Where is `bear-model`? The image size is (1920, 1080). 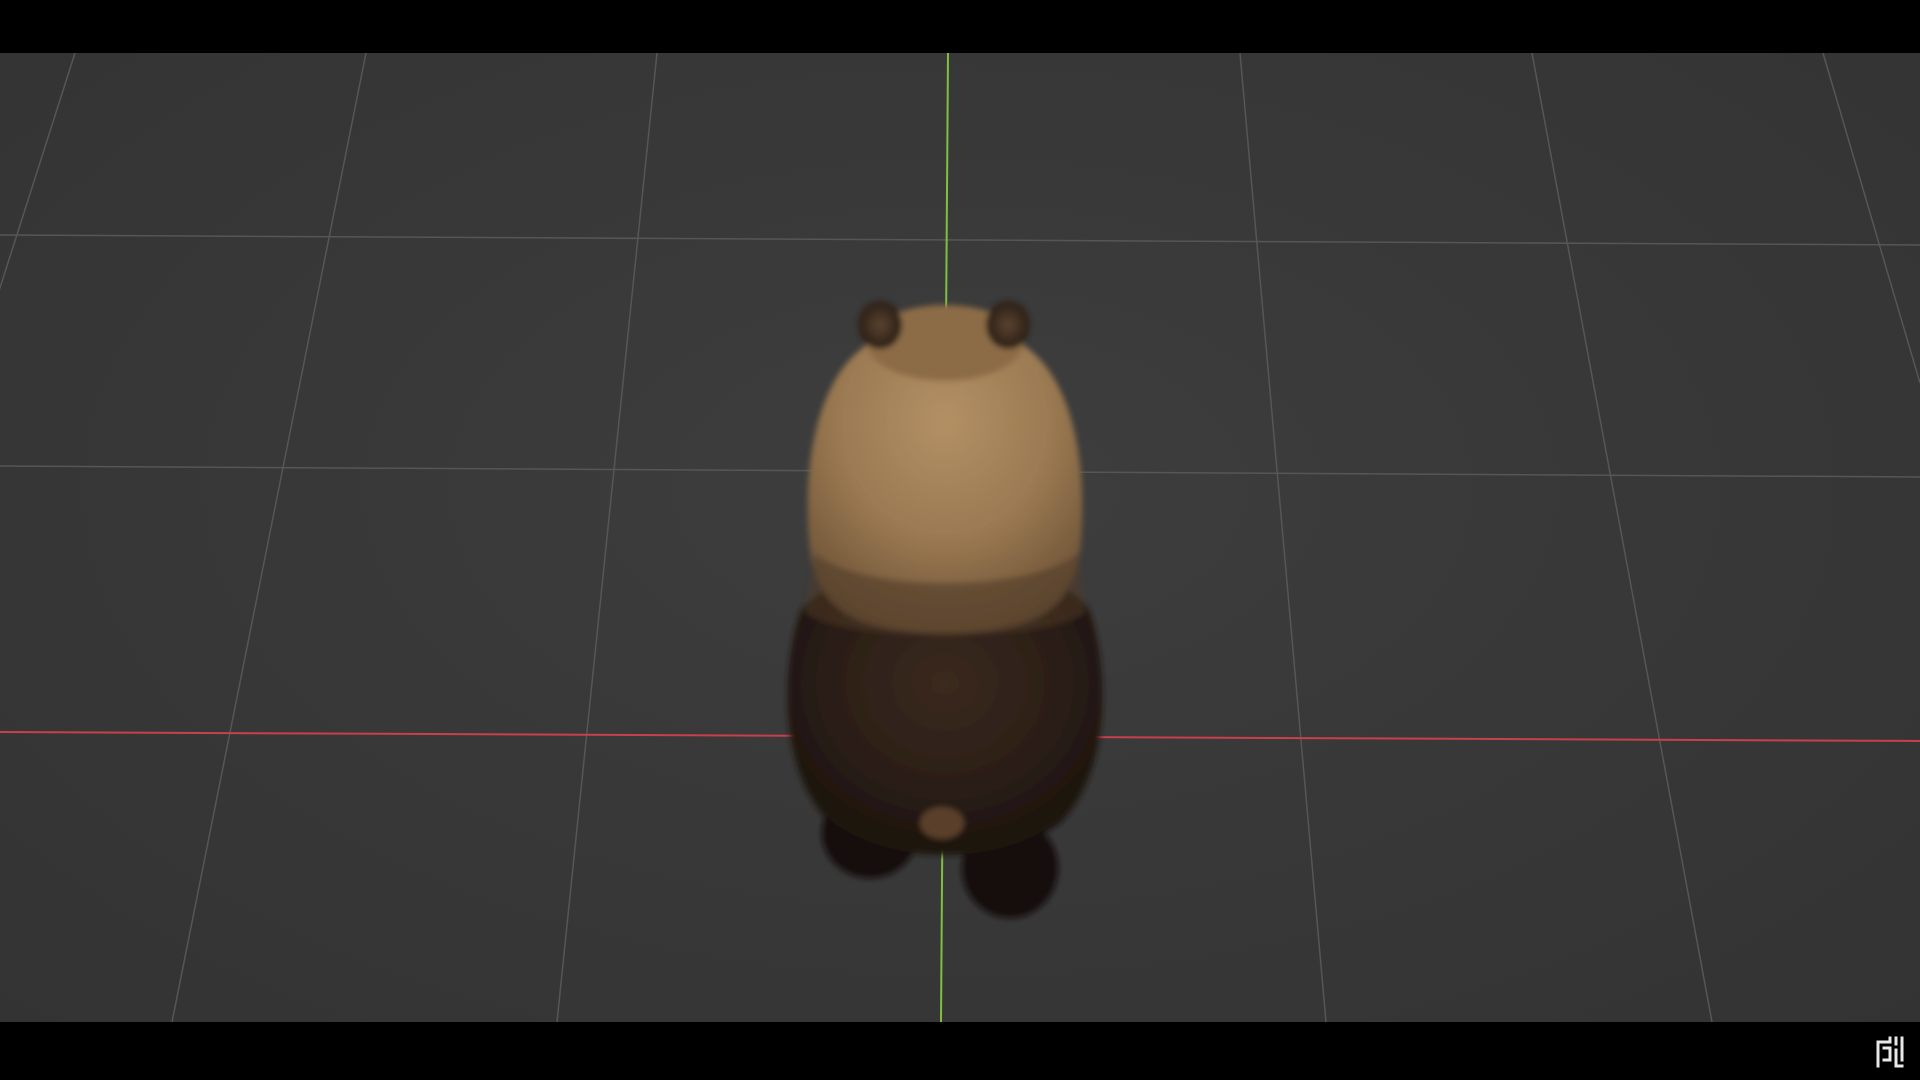
bear-model is located at coordinates (945, 609).